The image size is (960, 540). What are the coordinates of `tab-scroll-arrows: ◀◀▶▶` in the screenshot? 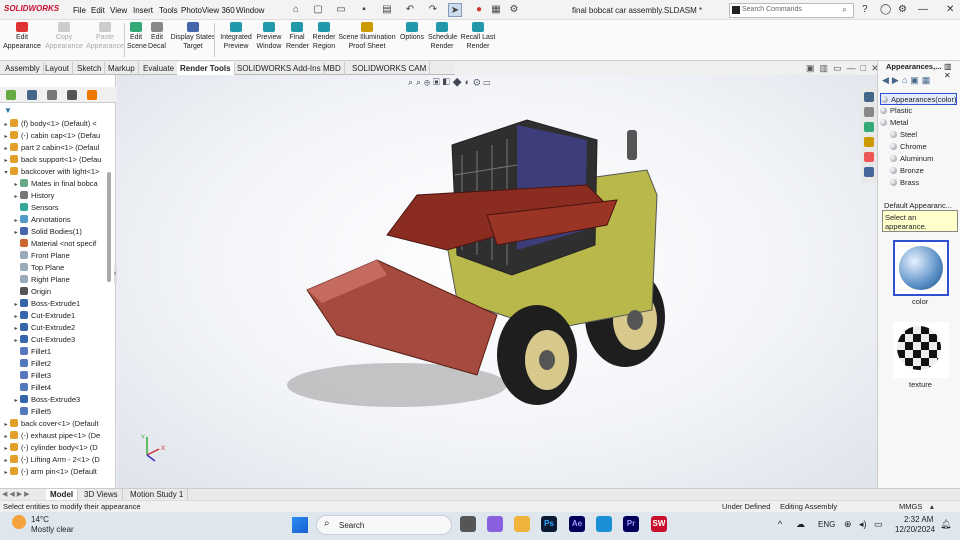 It's located at (17, 494).